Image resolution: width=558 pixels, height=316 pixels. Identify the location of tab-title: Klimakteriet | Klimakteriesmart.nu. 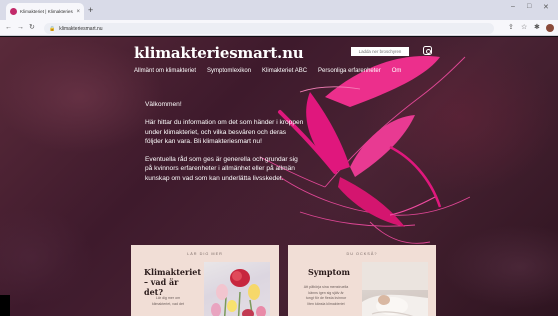
(46, 11).